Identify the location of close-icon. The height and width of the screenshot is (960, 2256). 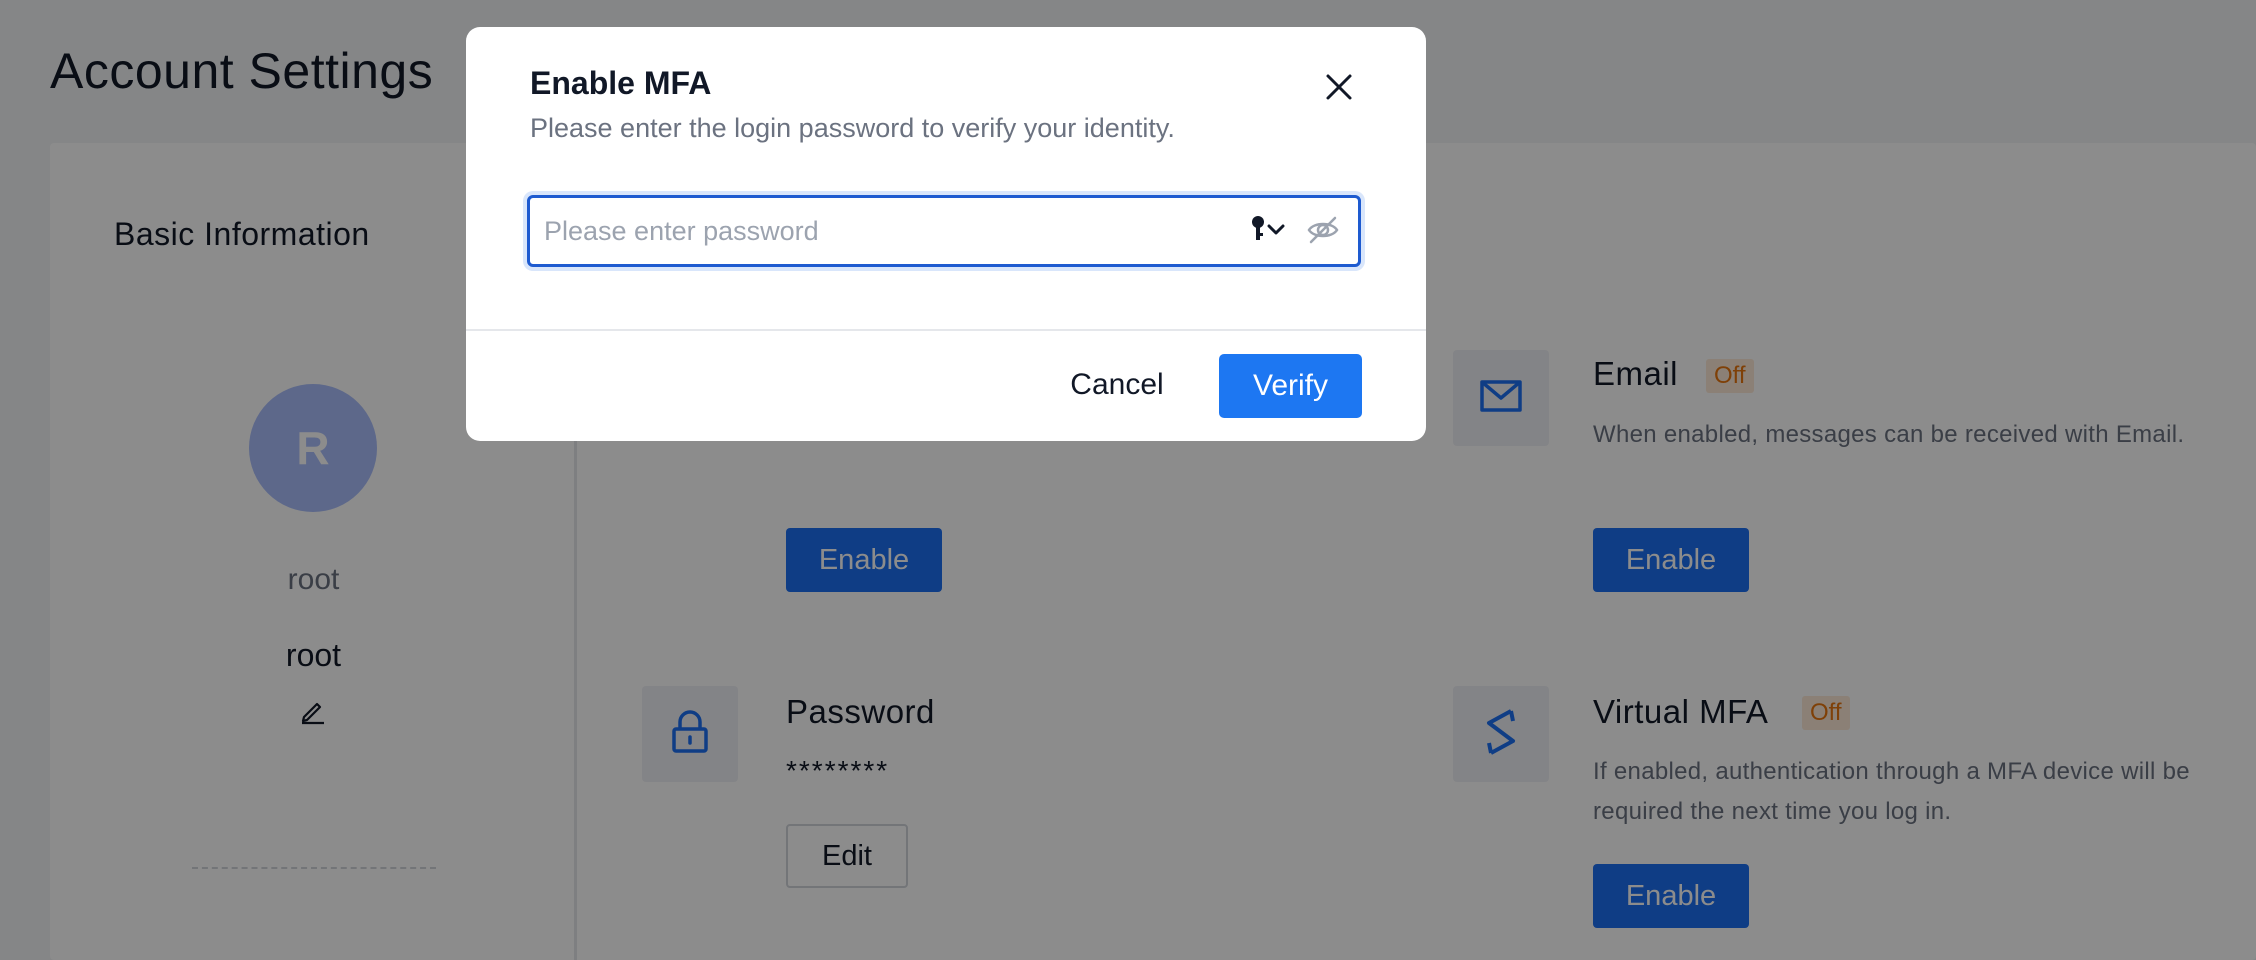
(1339, 87).